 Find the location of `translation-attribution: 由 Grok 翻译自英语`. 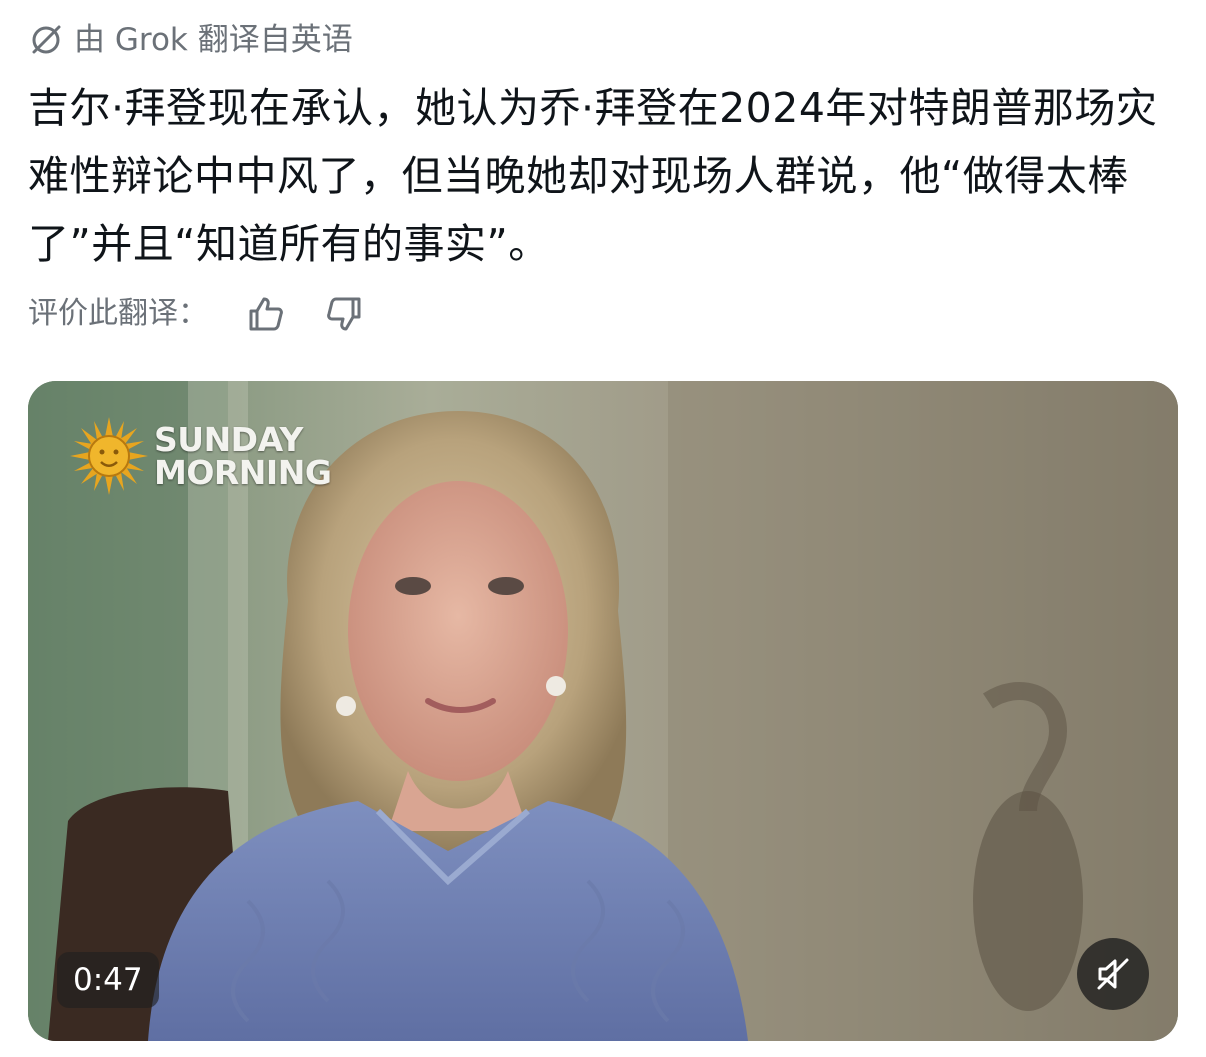

translation-attribution: 由 Grok 翻译自英语 is located at coordinates (190, 40).